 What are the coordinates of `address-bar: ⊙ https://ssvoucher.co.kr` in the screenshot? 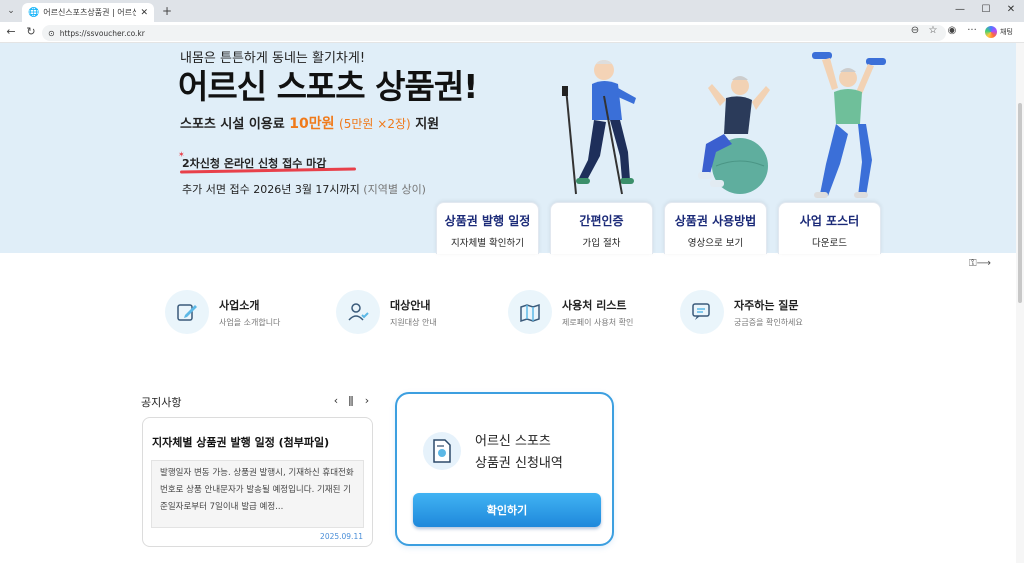 It's located at (494, 33).